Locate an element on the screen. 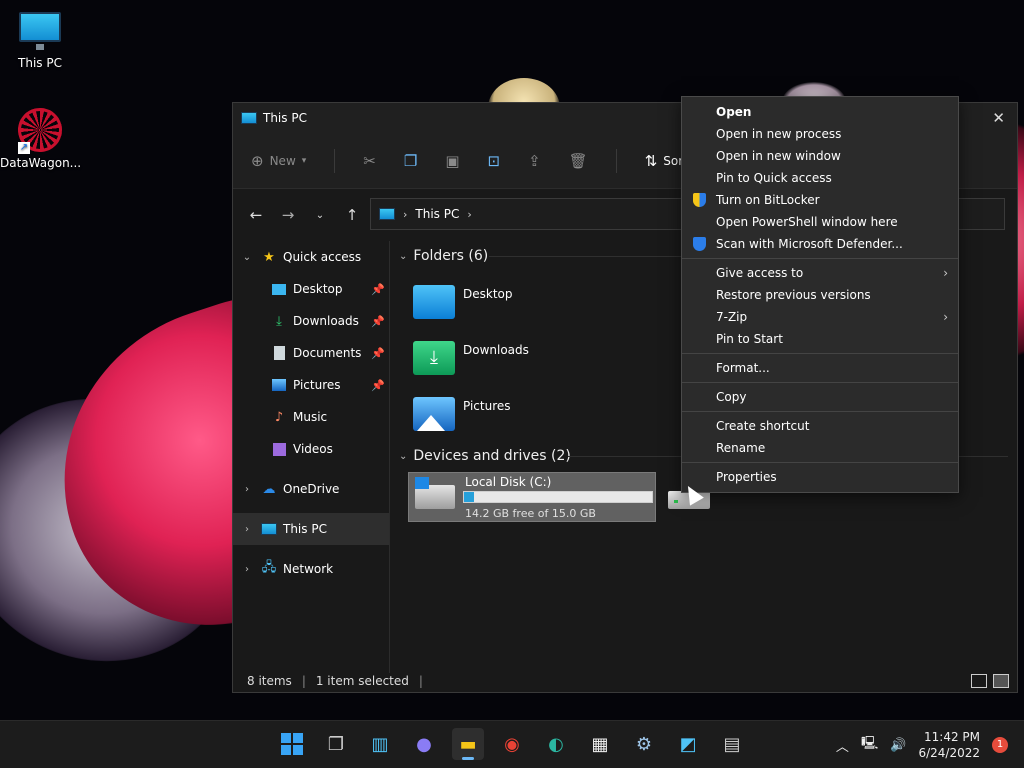 The image size is (1024, 768). item-count: 8 items is located at coordinates (269, 681).